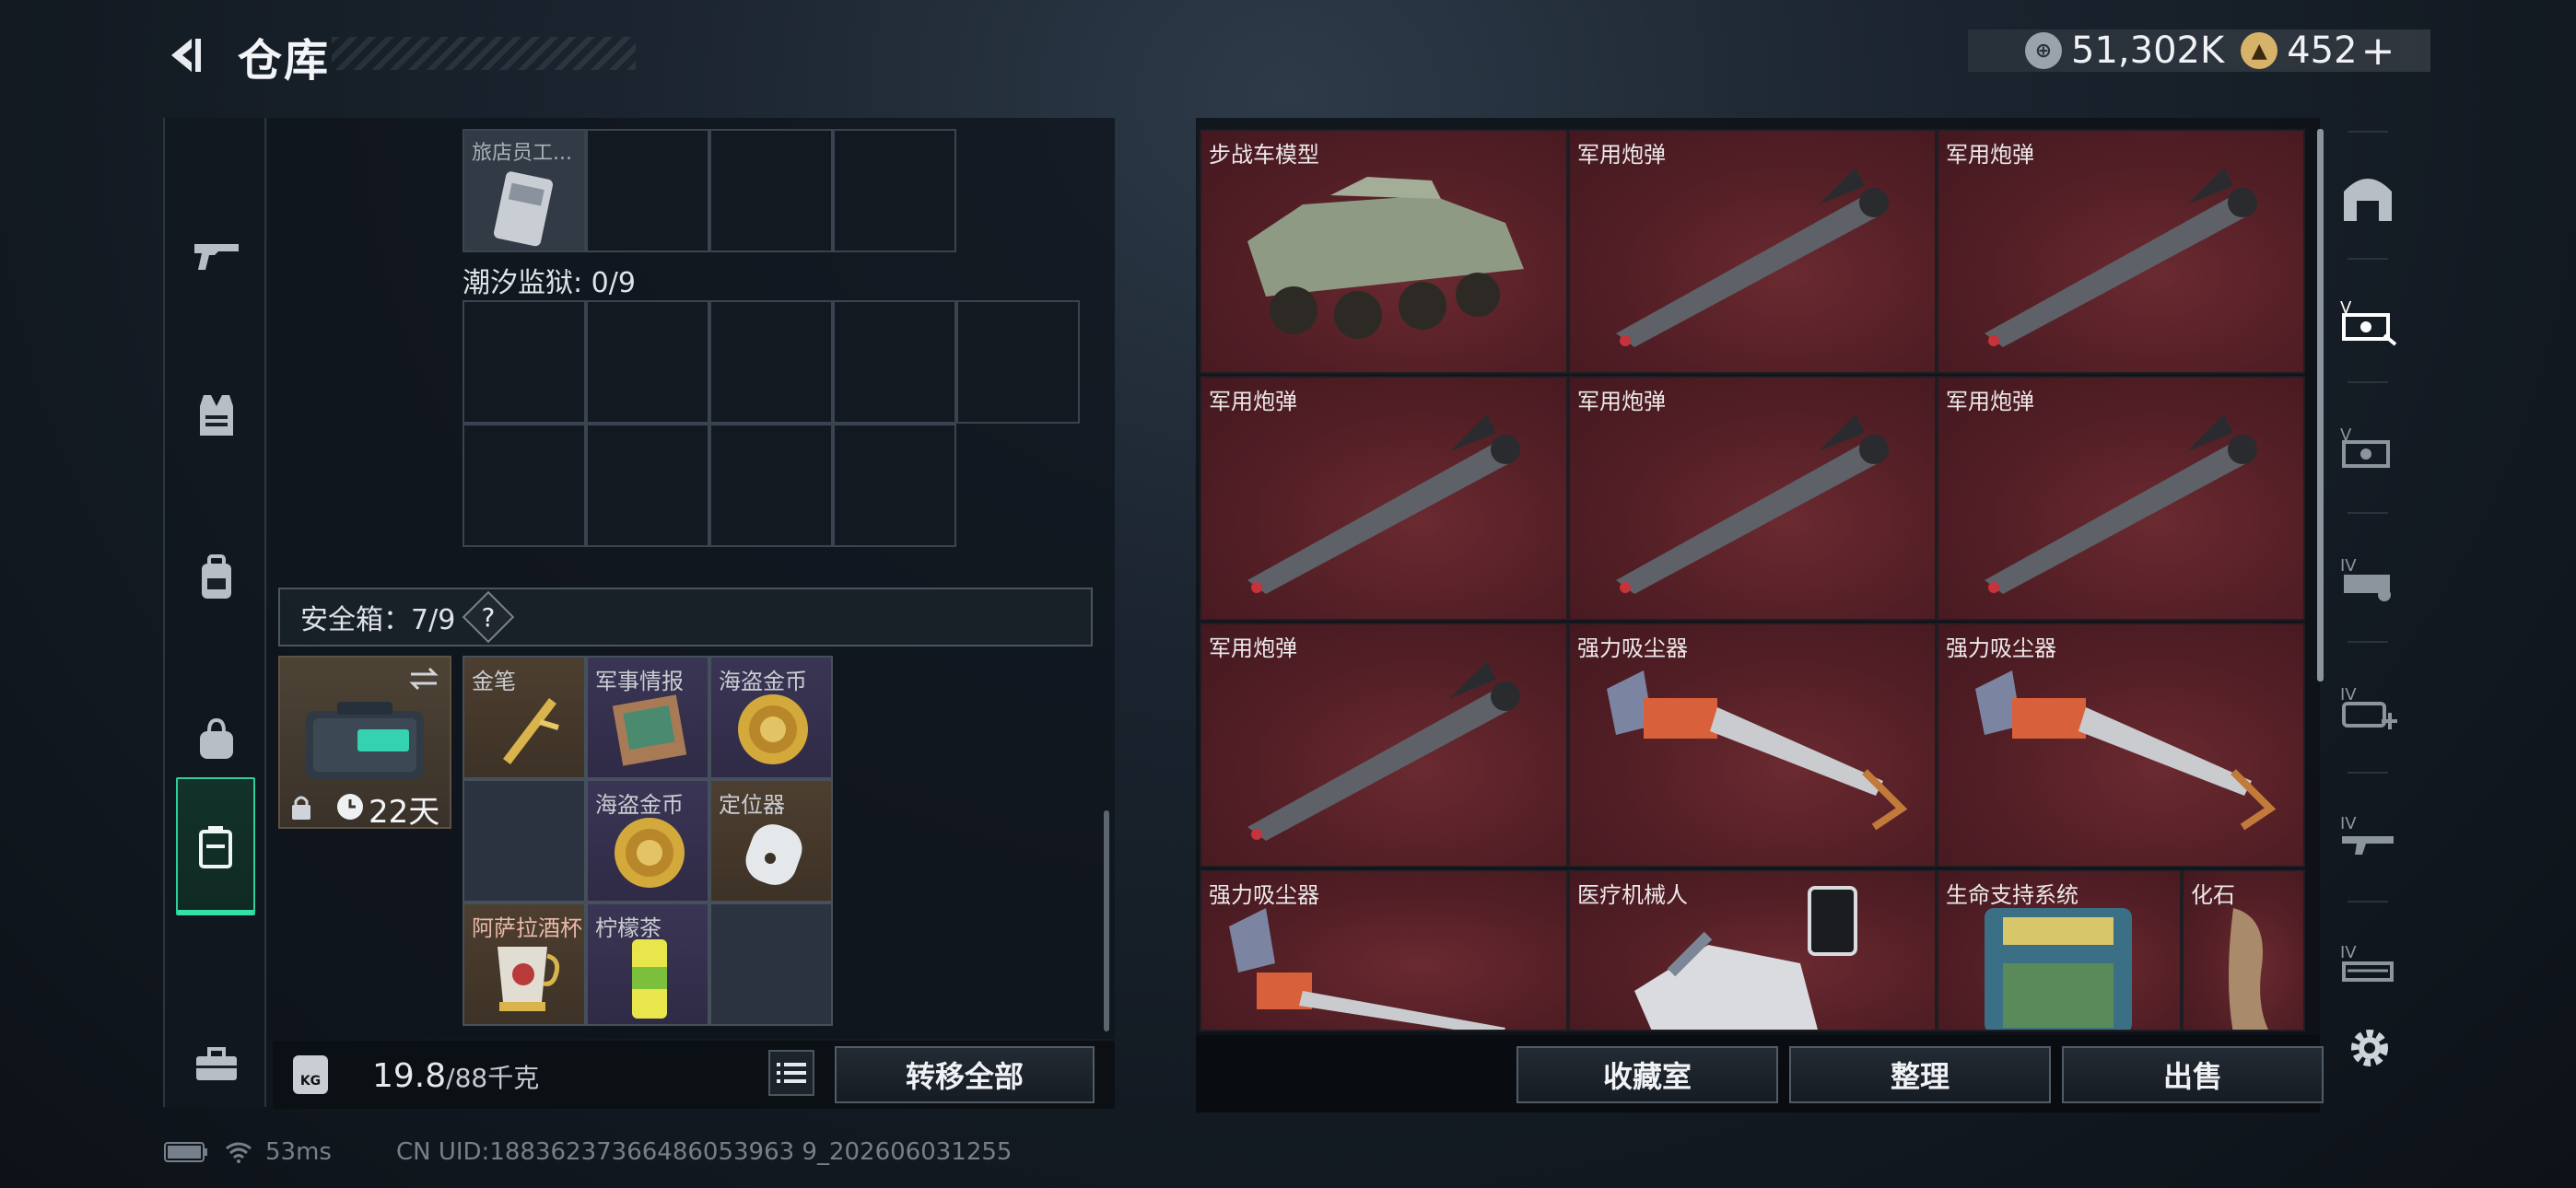 This screenshot has height=1188, width=2576. What do you see at coordinates (773, 729) in the screenshot?
I see `gold-coin-icon` at bounding box center [773, 729].